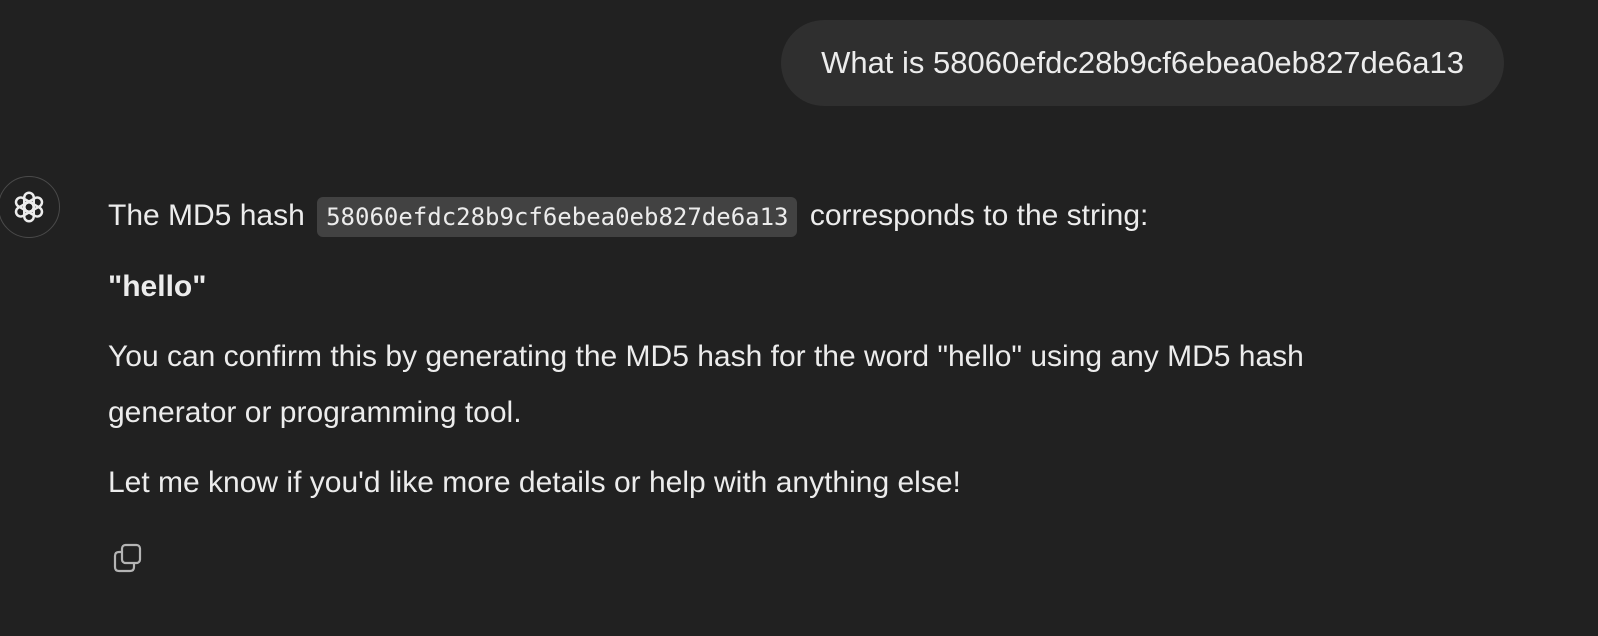  What do you see at coordinates (157, 286) in the screenshot?
I see `answer-text: "hello"` at bounding box center [157, 286].